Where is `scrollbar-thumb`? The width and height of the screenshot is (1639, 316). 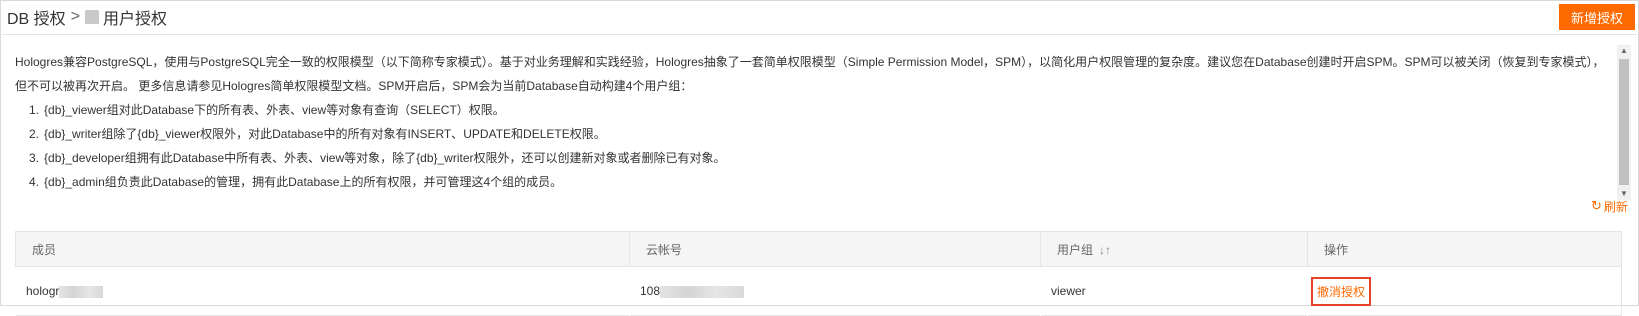 scrollbar-thumb is located at coordinates (1624, 122).